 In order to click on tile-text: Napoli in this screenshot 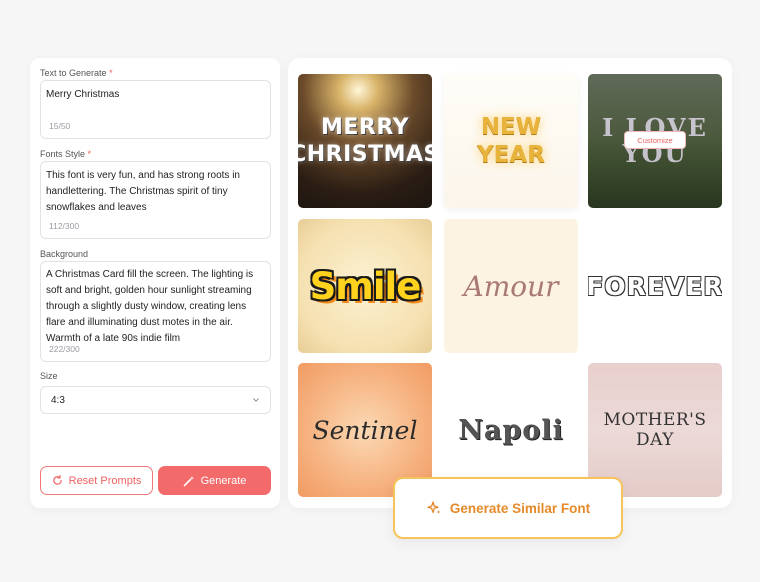, I will do `click(511, 430)`.